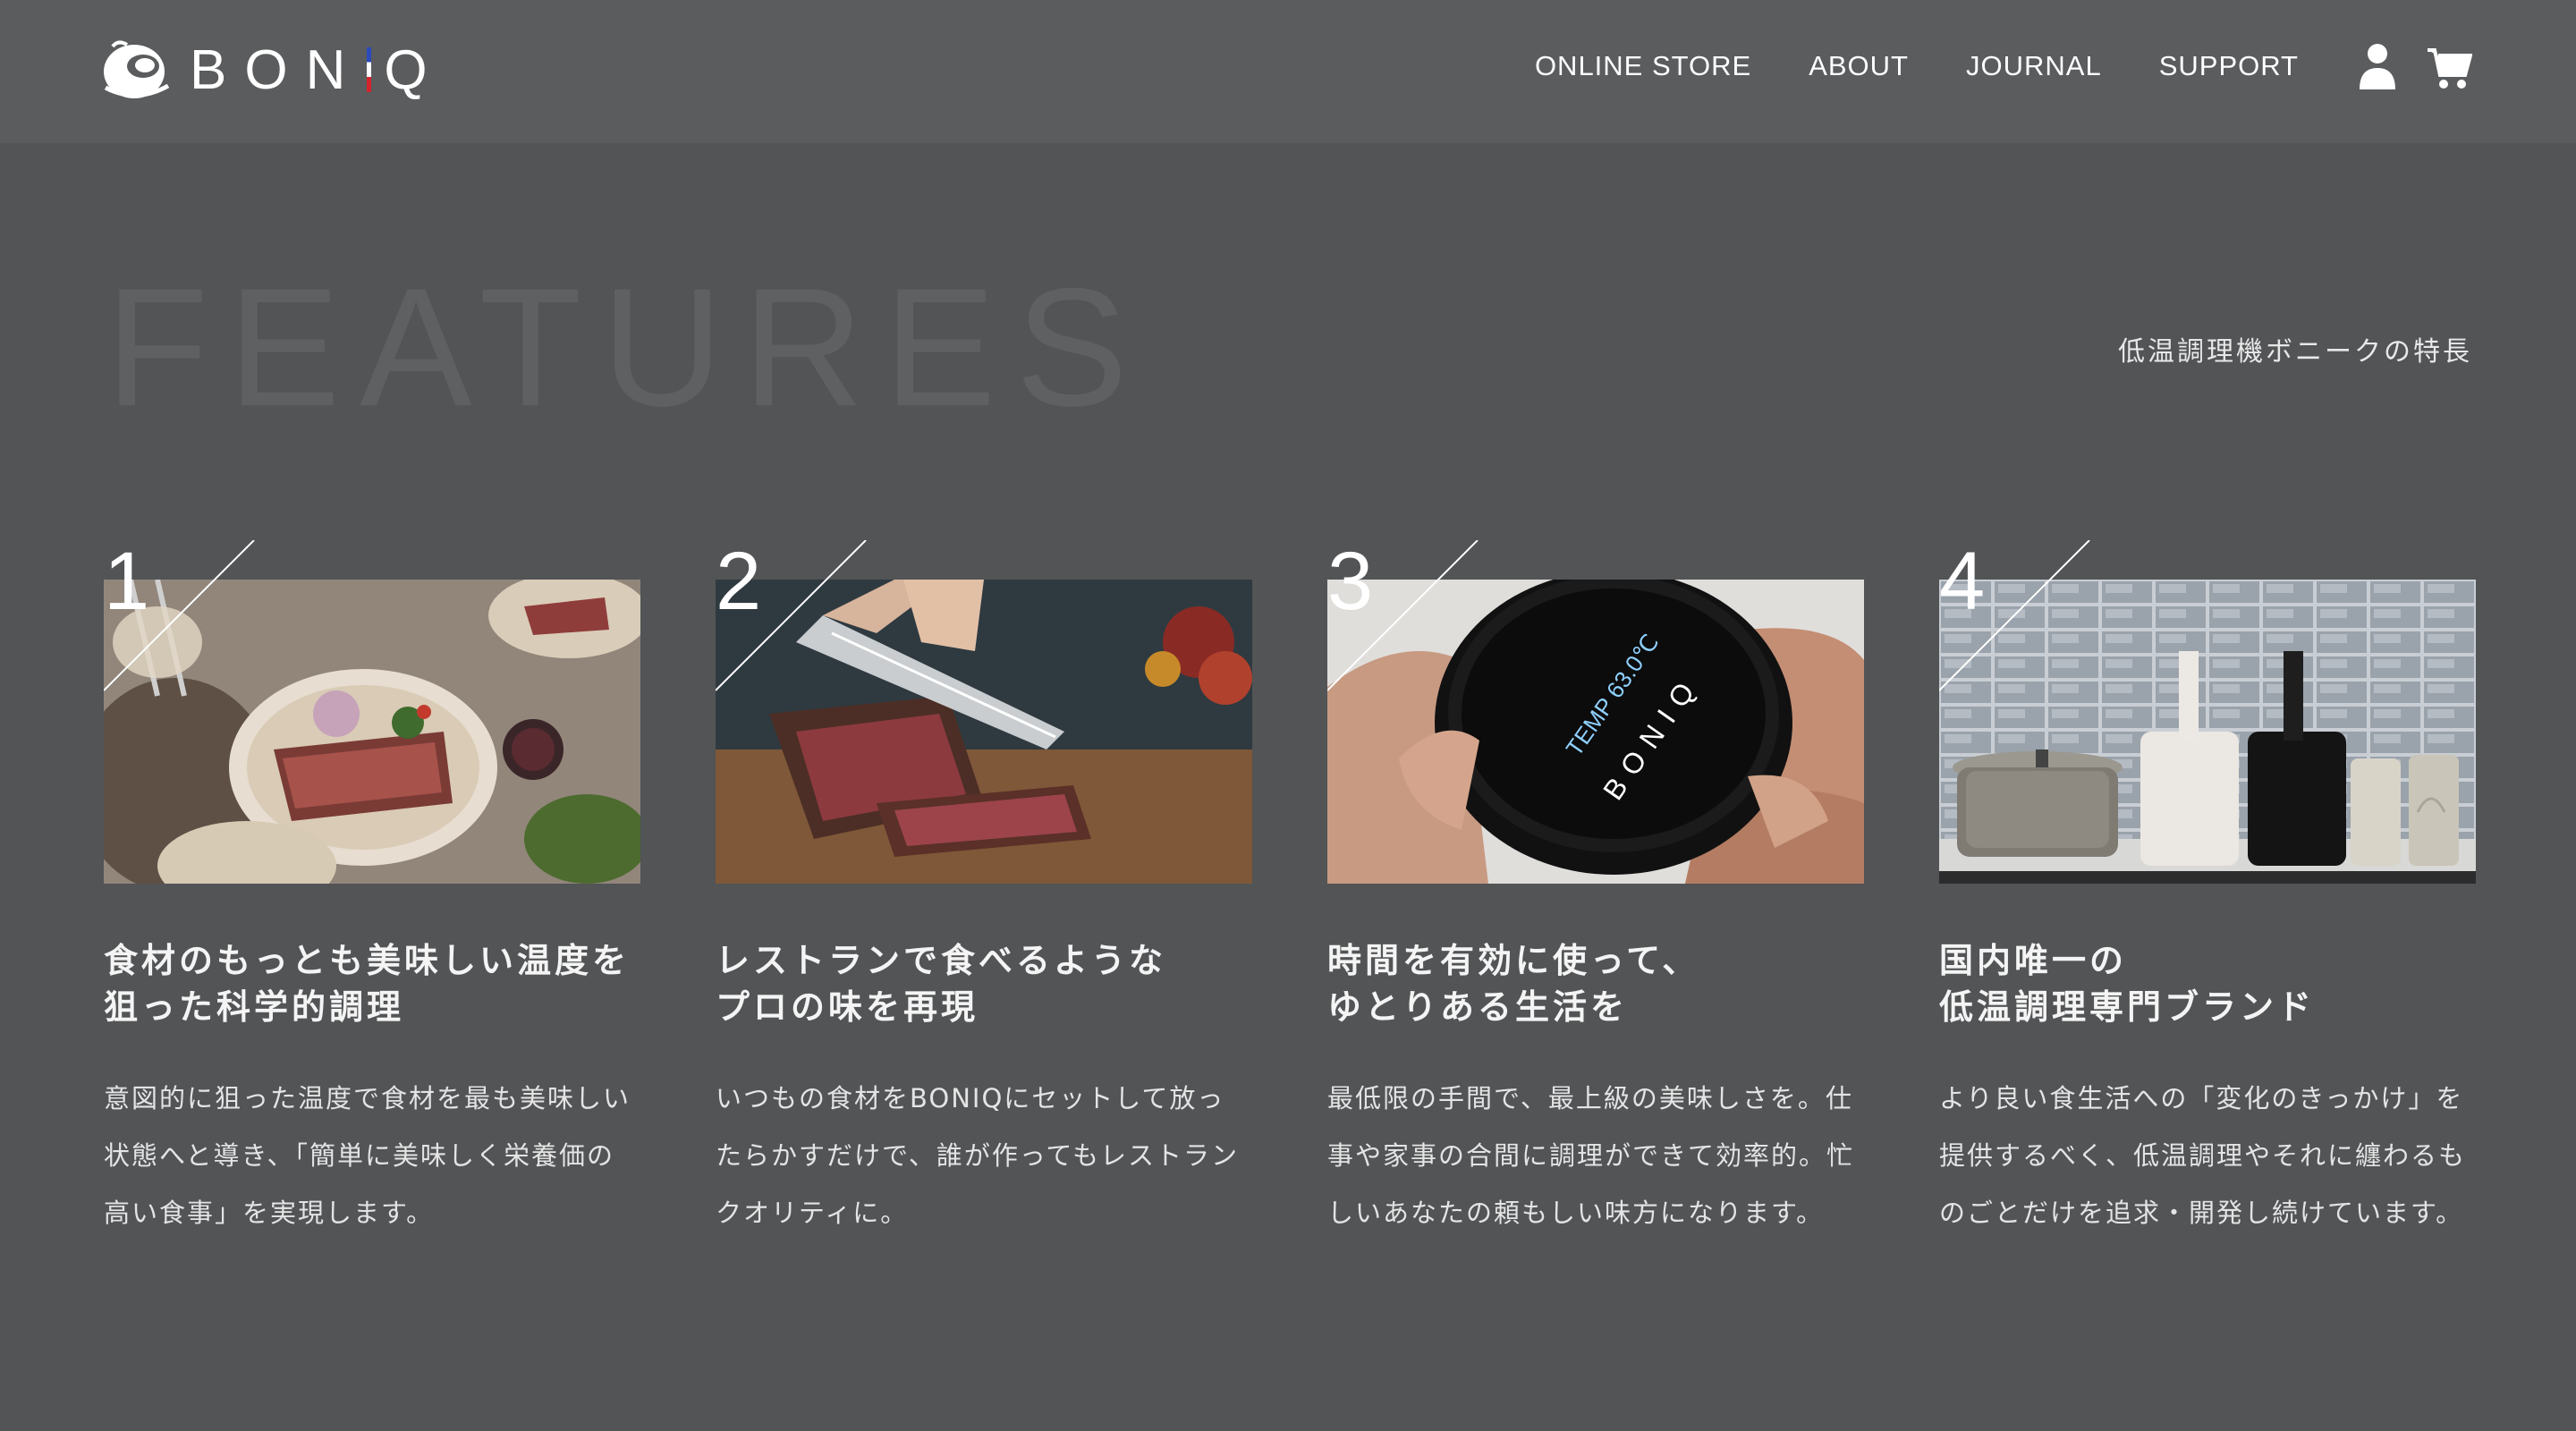  Describe the element at coordinates (1962, 582) in the screenshot. I see `feature-number: 4` at that location.